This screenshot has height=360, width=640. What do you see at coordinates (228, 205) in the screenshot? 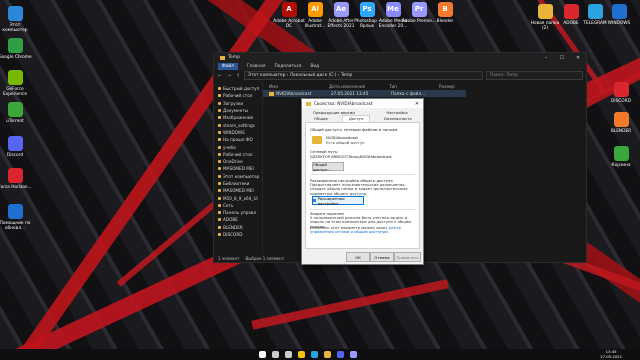
I see `nav-item-label: Сеть` at bounding box center [228, 205].